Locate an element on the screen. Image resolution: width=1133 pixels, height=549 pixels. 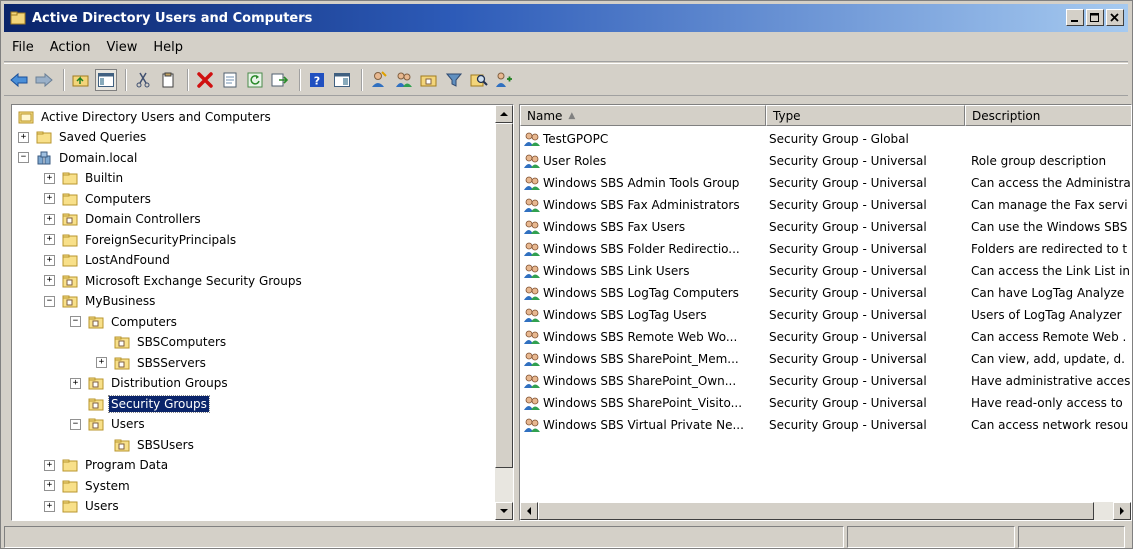
minimize-button is located at coordinates (1075, 17).